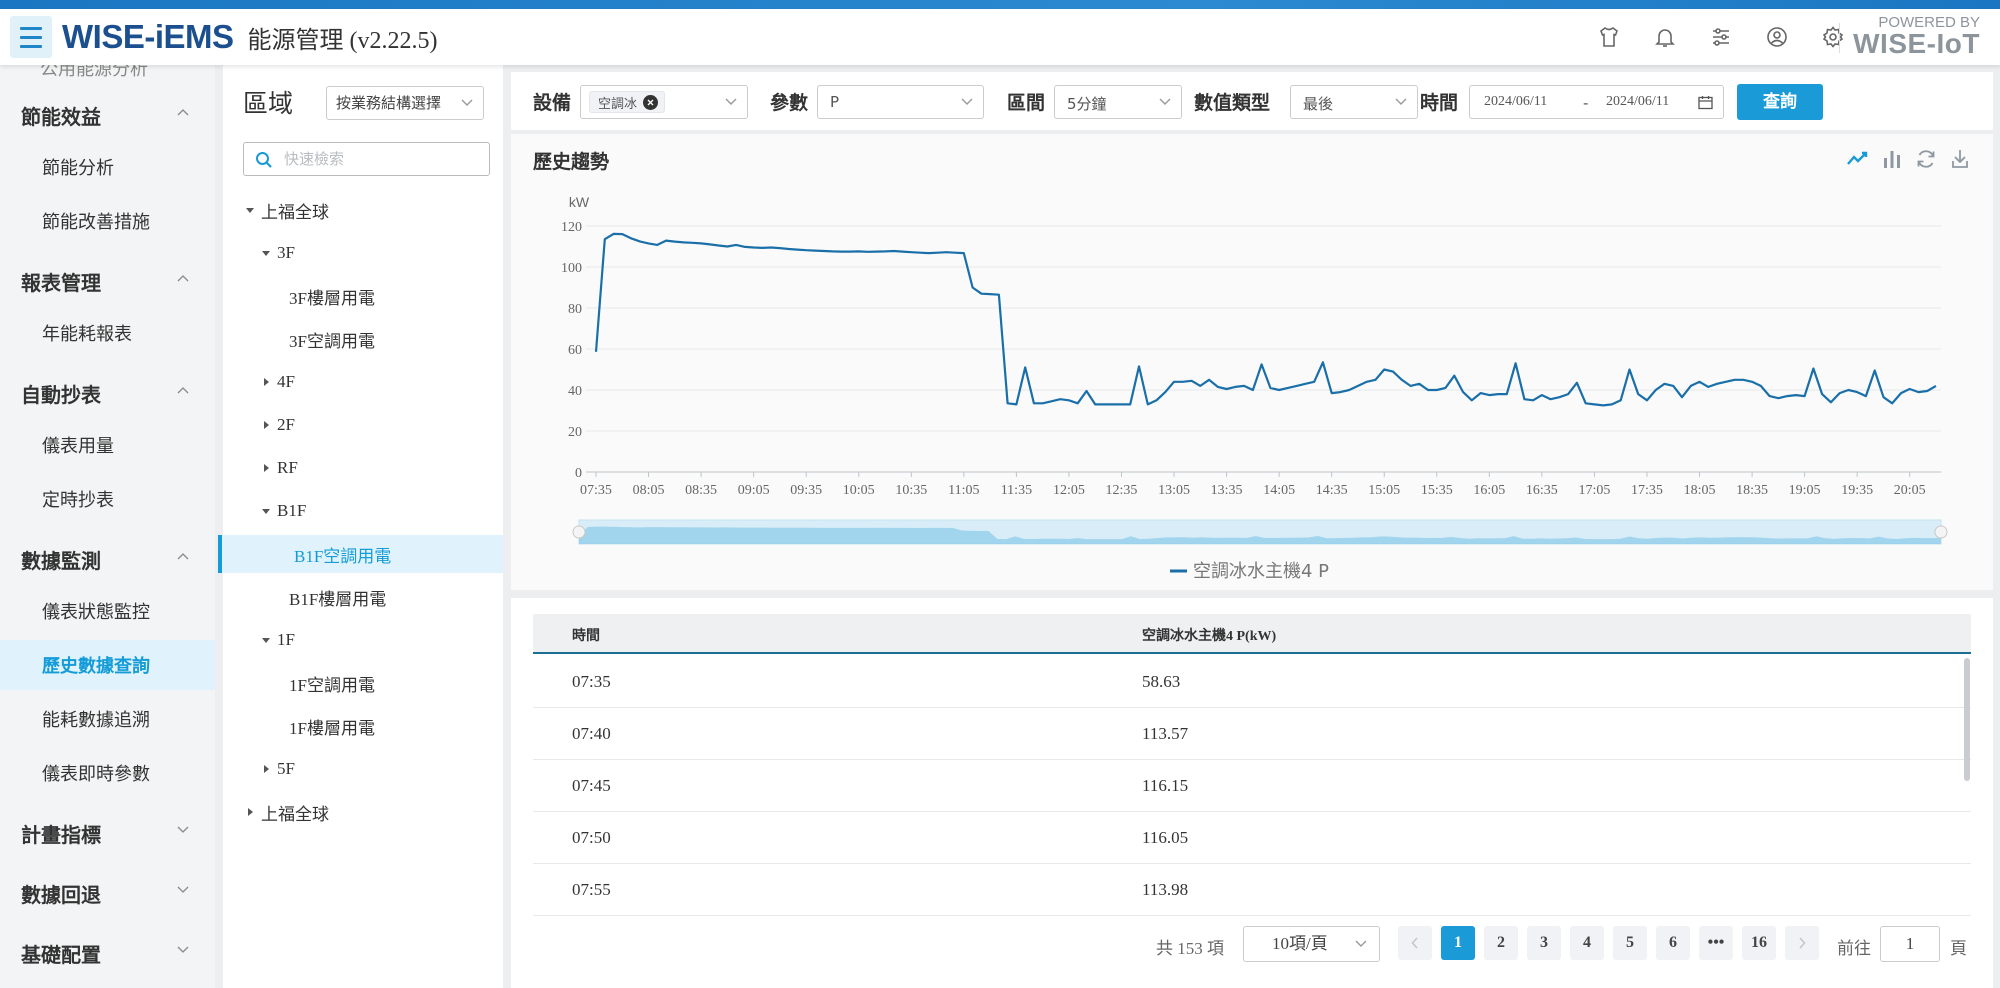  What do you see at coordinates (586, 635) in the screenshot?
I see `col-header-time: 時間` at bounding box center [586, 635].